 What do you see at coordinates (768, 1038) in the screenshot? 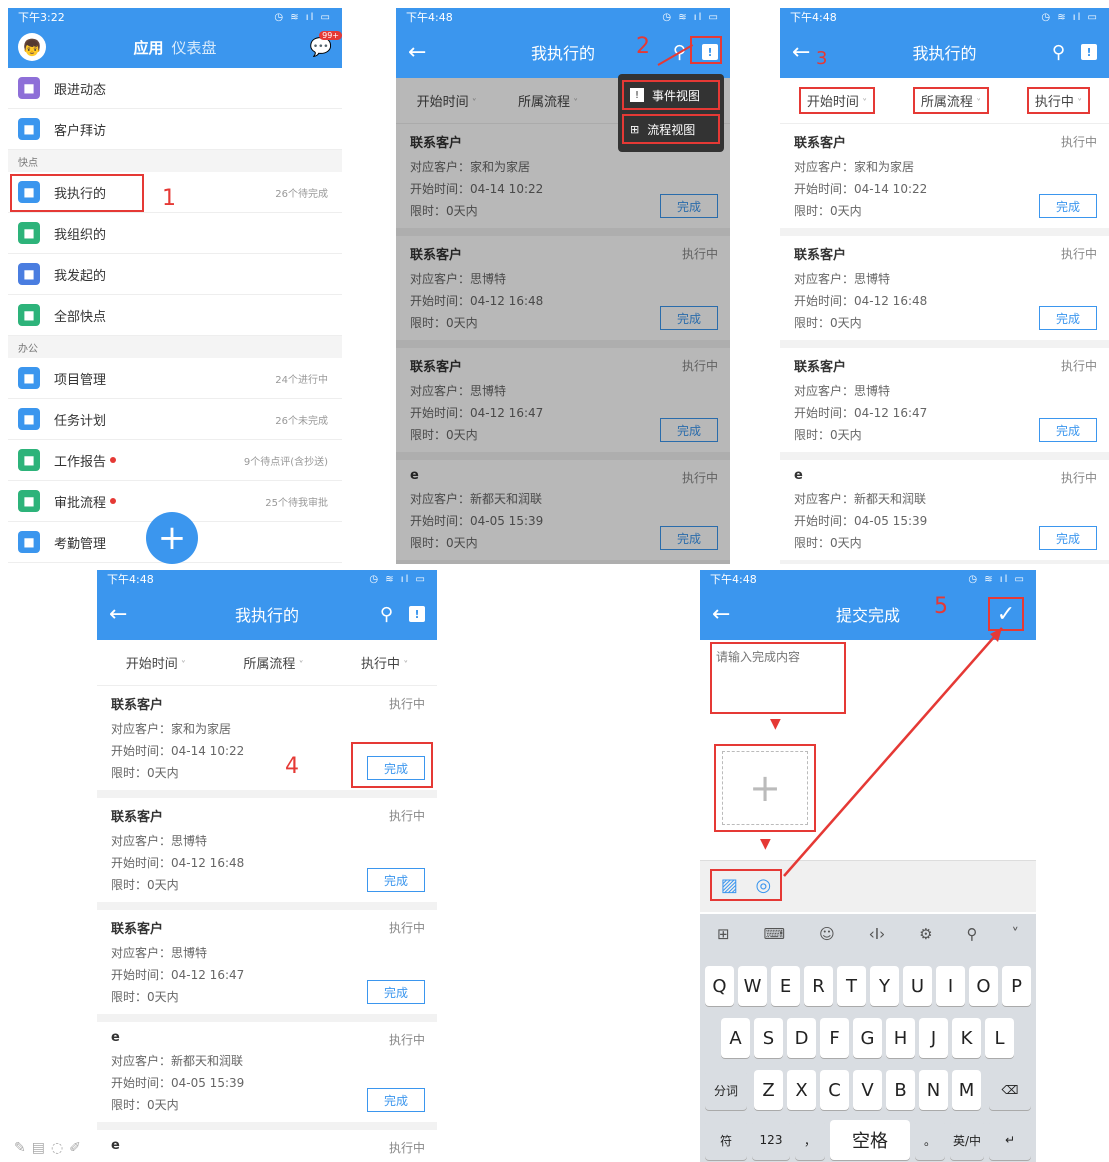
I see `key-s: S` at bounding box center [768, 1038].